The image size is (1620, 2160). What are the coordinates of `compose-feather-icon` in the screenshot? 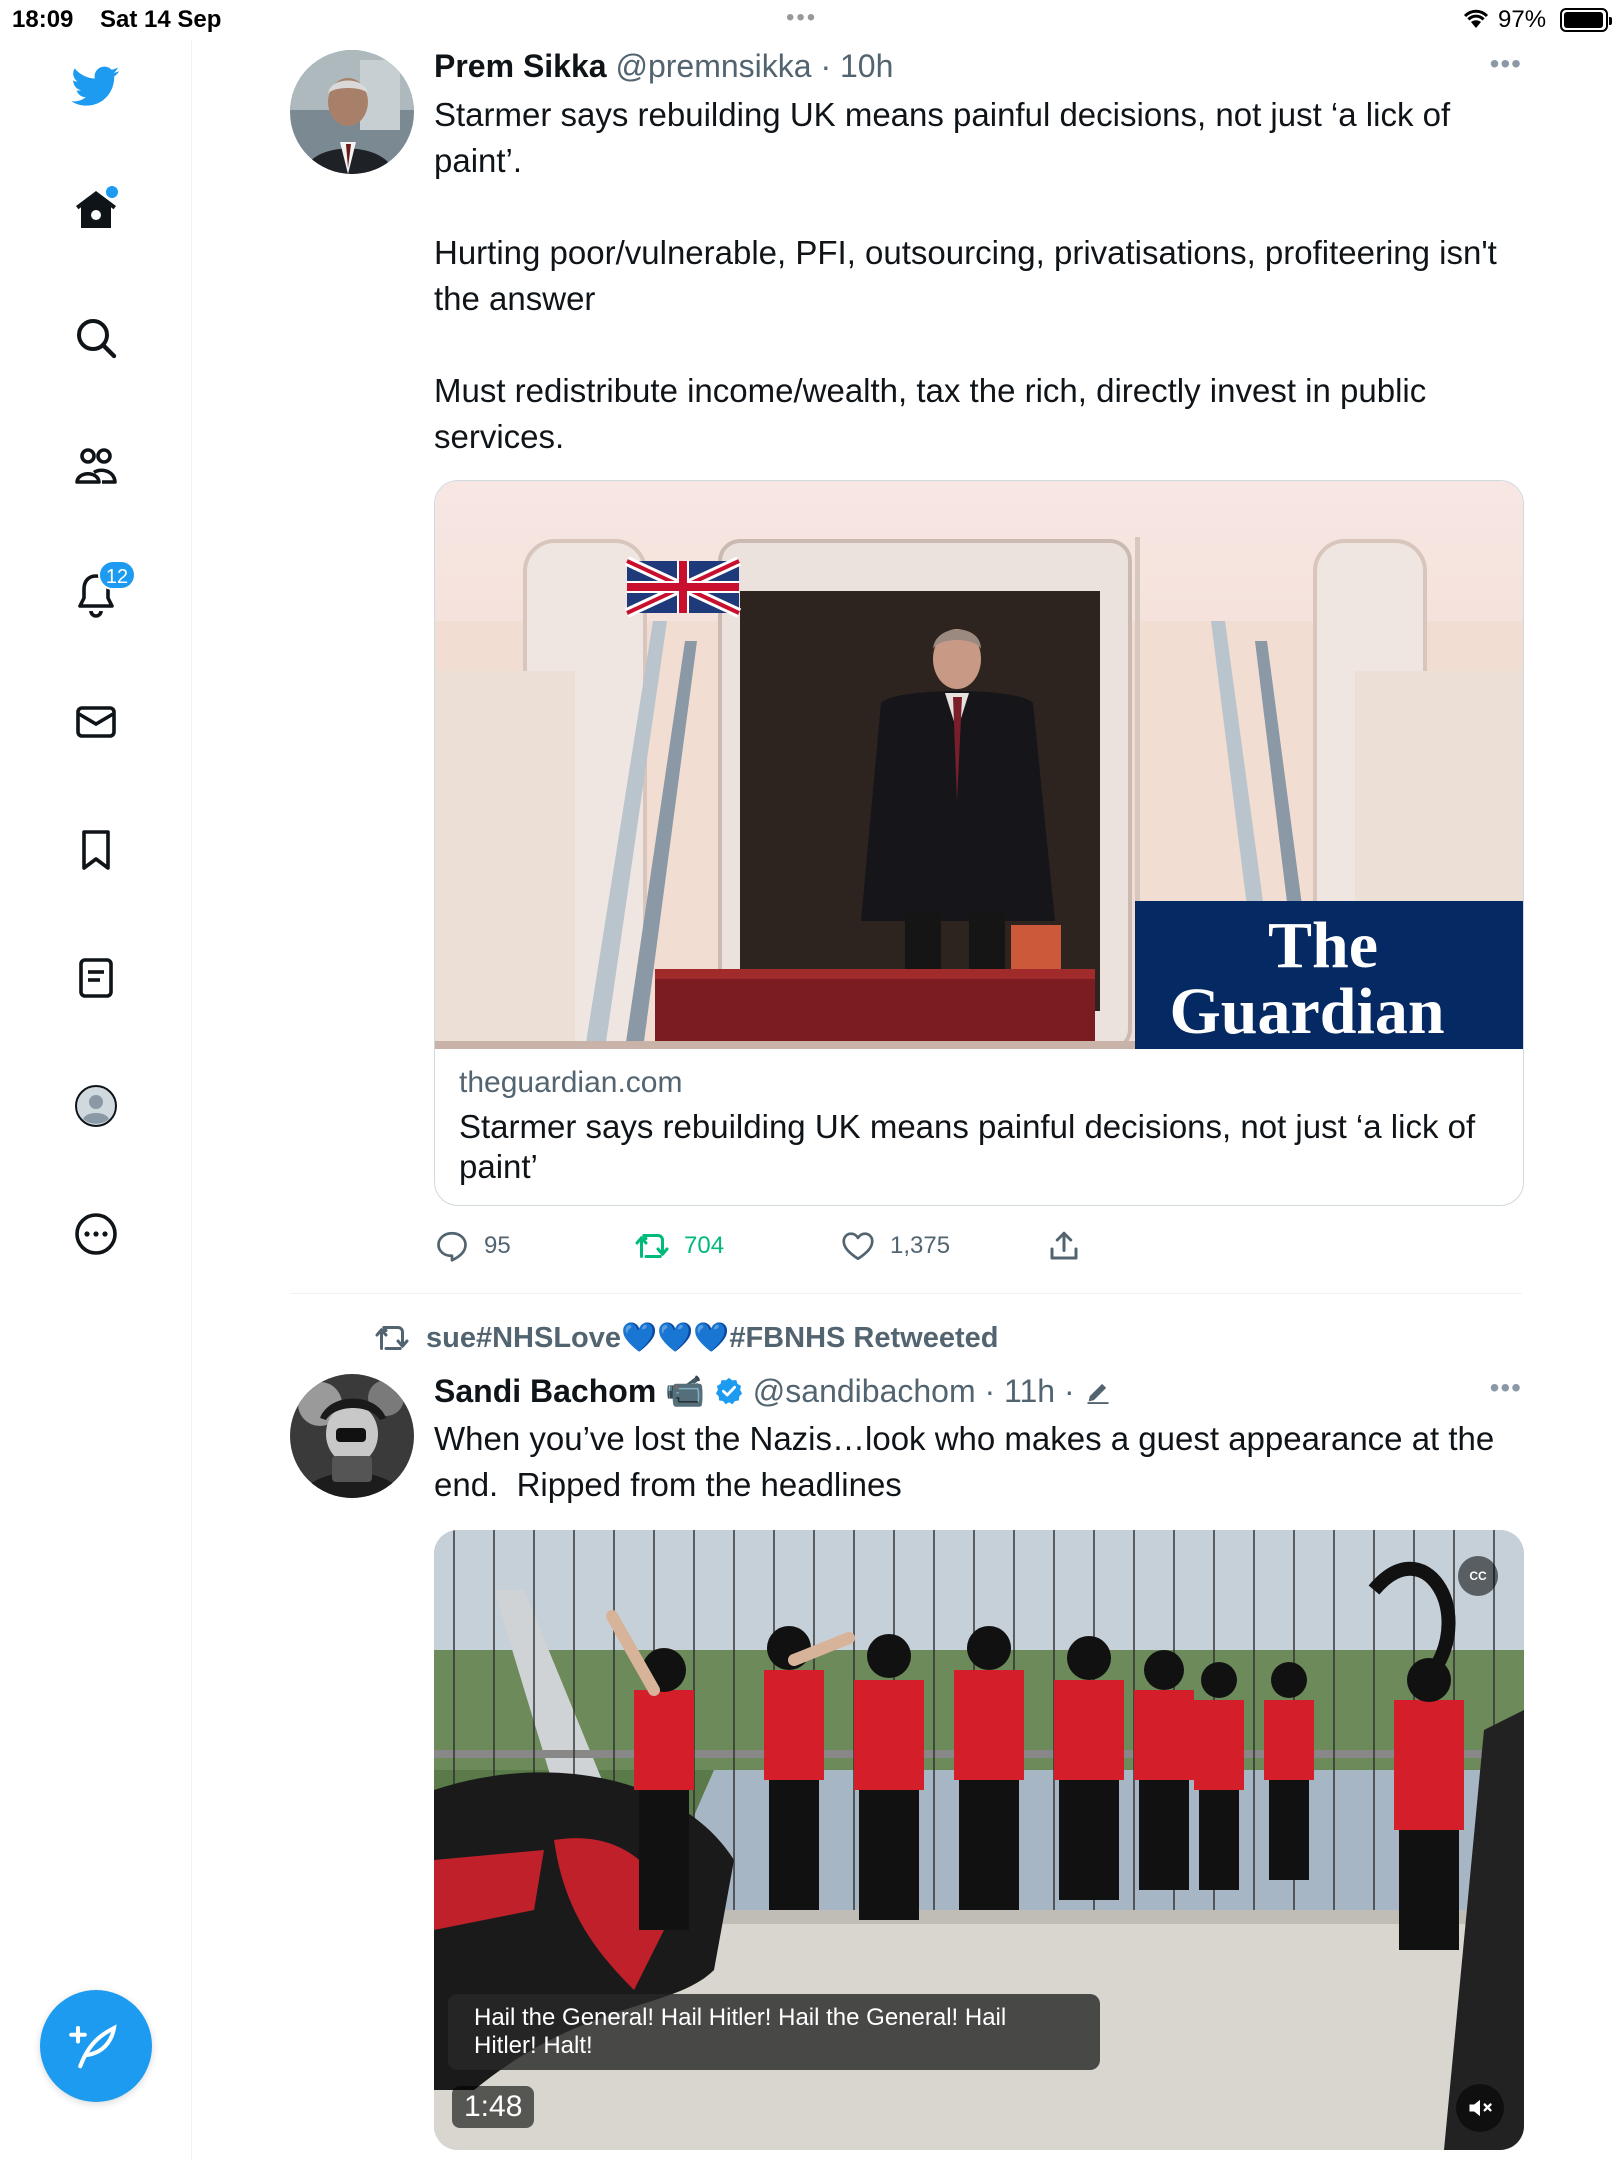 It's located at (93, 2046).